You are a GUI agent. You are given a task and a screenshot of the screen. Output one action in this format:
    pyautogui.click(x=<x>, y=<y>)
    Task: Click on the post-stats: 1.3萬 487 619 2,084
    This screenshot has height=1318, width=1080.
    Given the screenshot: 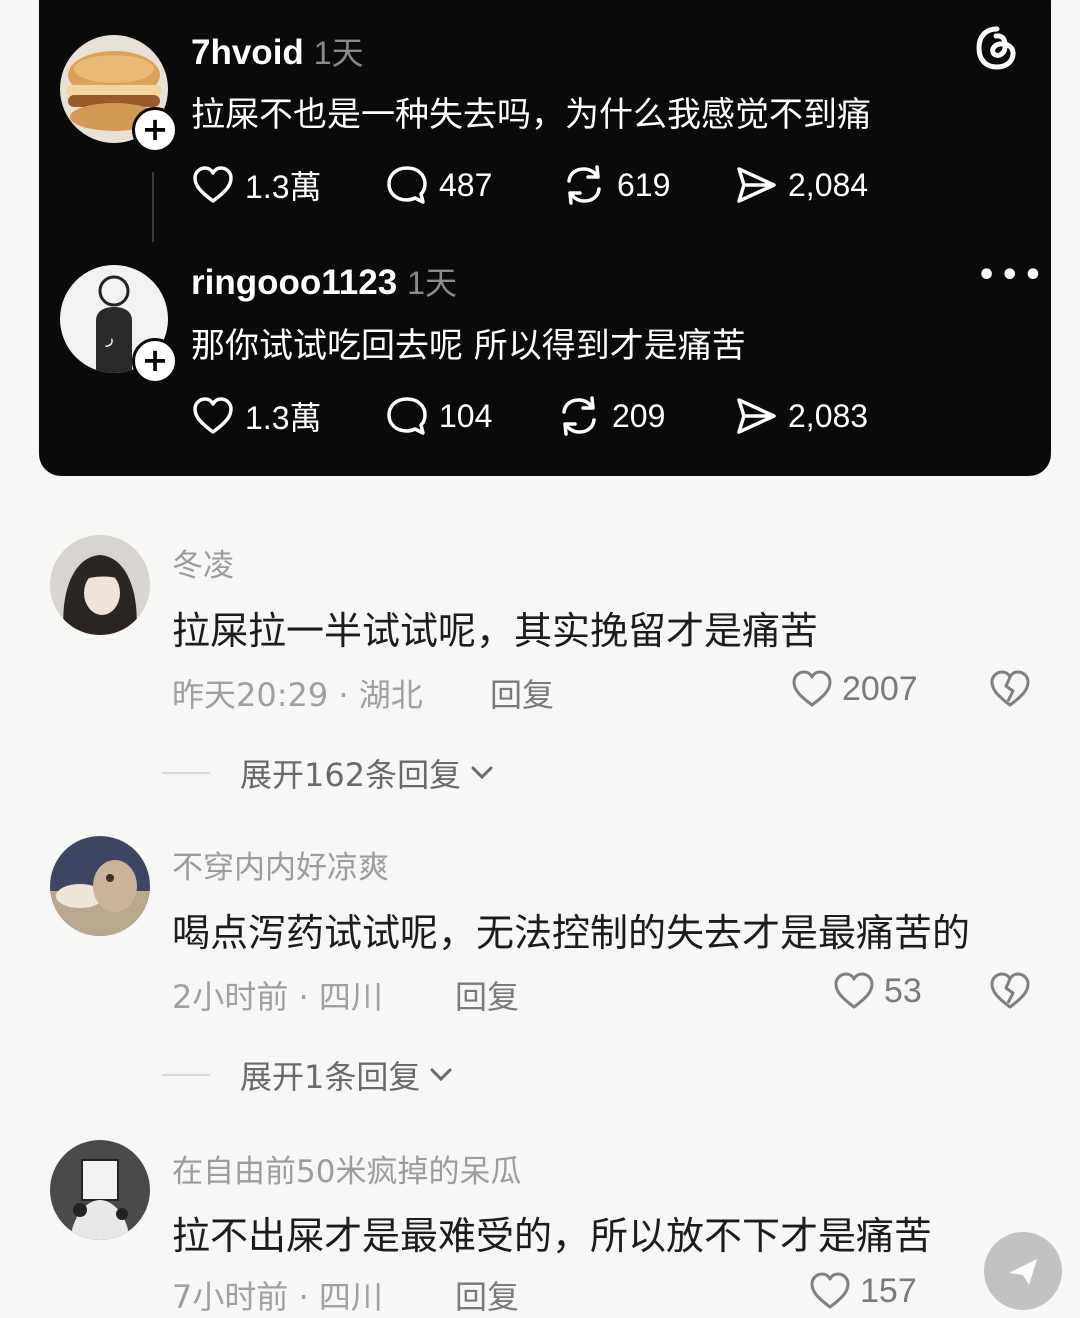 What is the action you would take?
    pyautogui.click(x=591, y=185)
    